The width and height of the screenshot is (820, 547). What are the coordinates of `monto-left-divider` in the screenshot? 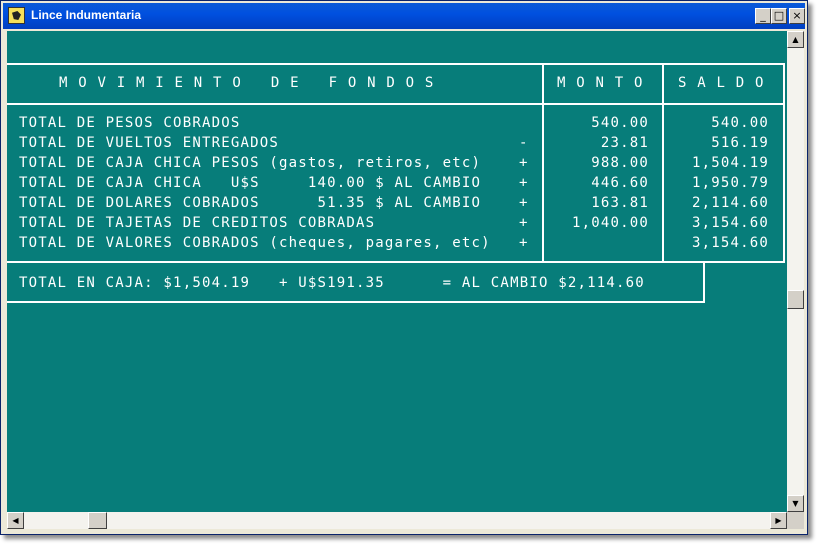 It's located at (543, 163).